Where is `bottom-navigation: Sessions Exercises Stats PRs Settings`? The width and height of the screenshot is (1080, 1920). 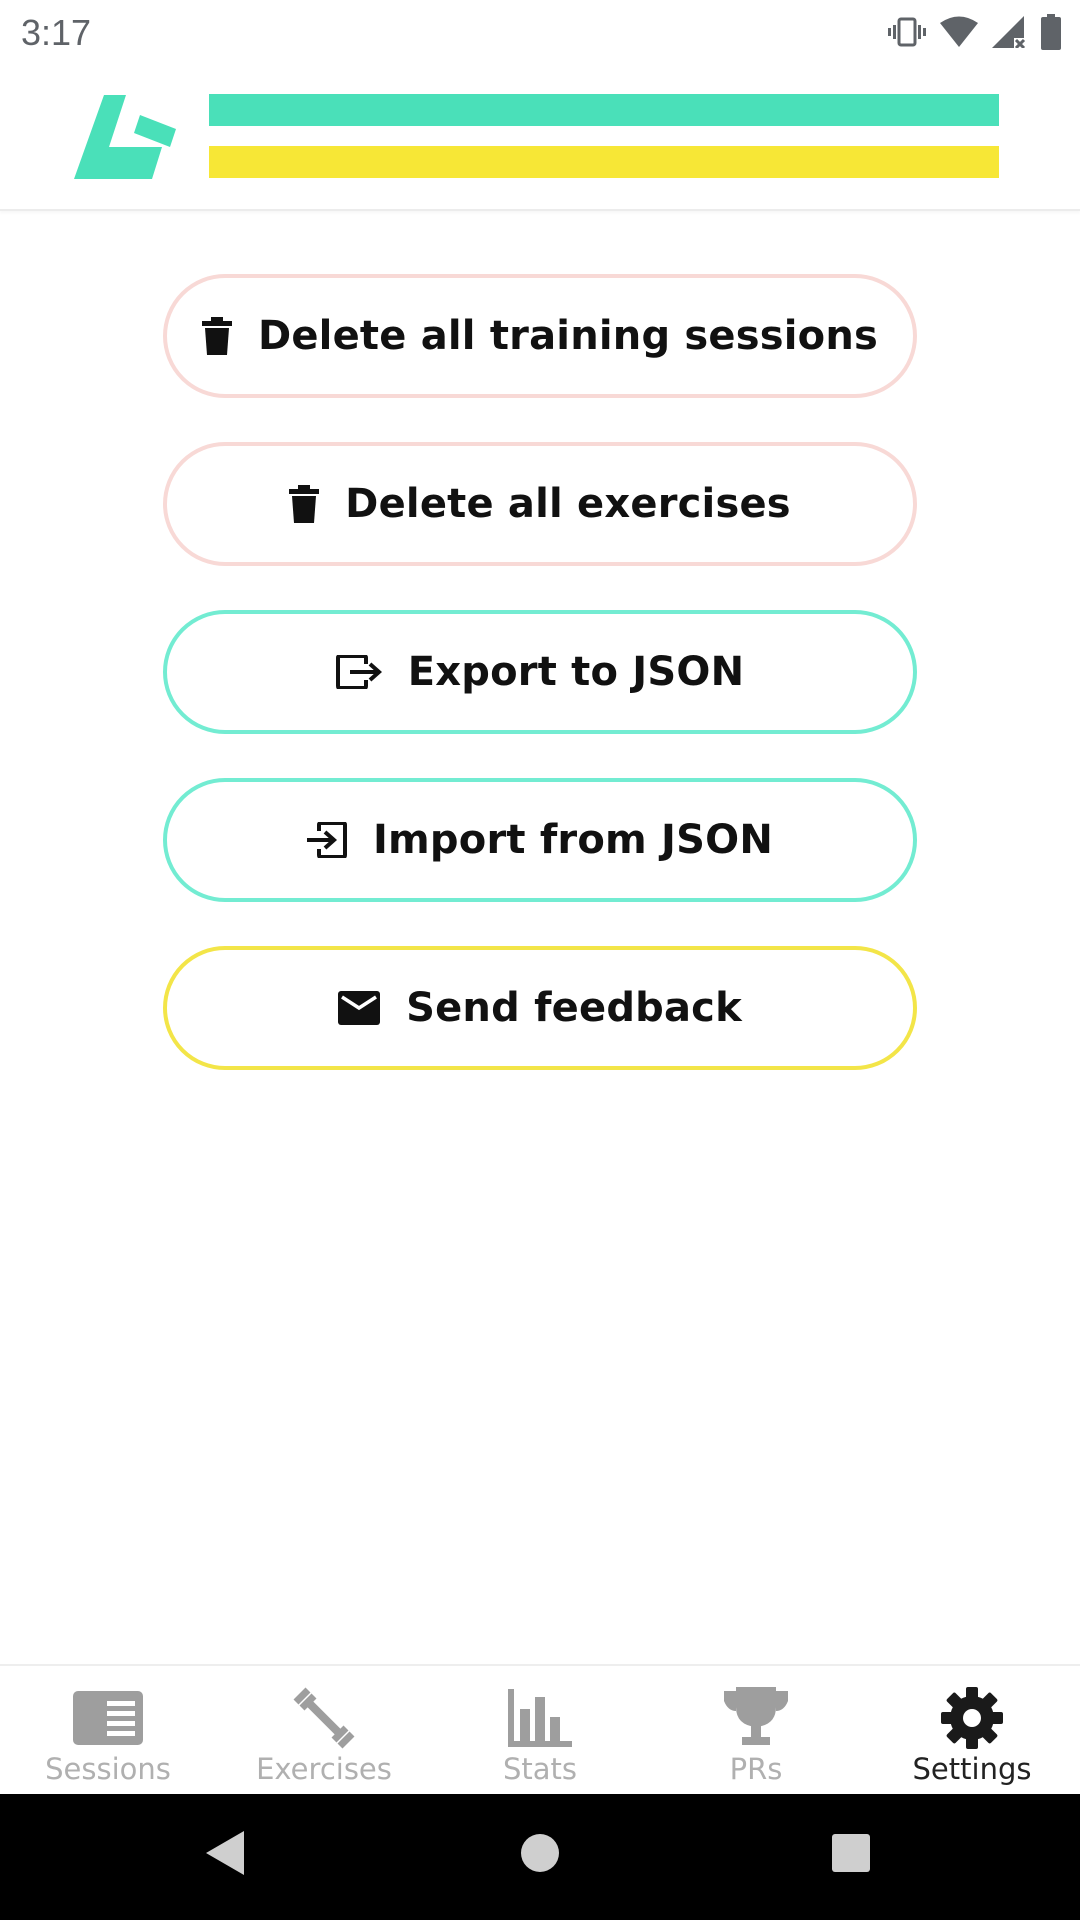
bottom-navigation: Sessions Exercises Stats PRs Settings is located at coordinates (540, 1729).